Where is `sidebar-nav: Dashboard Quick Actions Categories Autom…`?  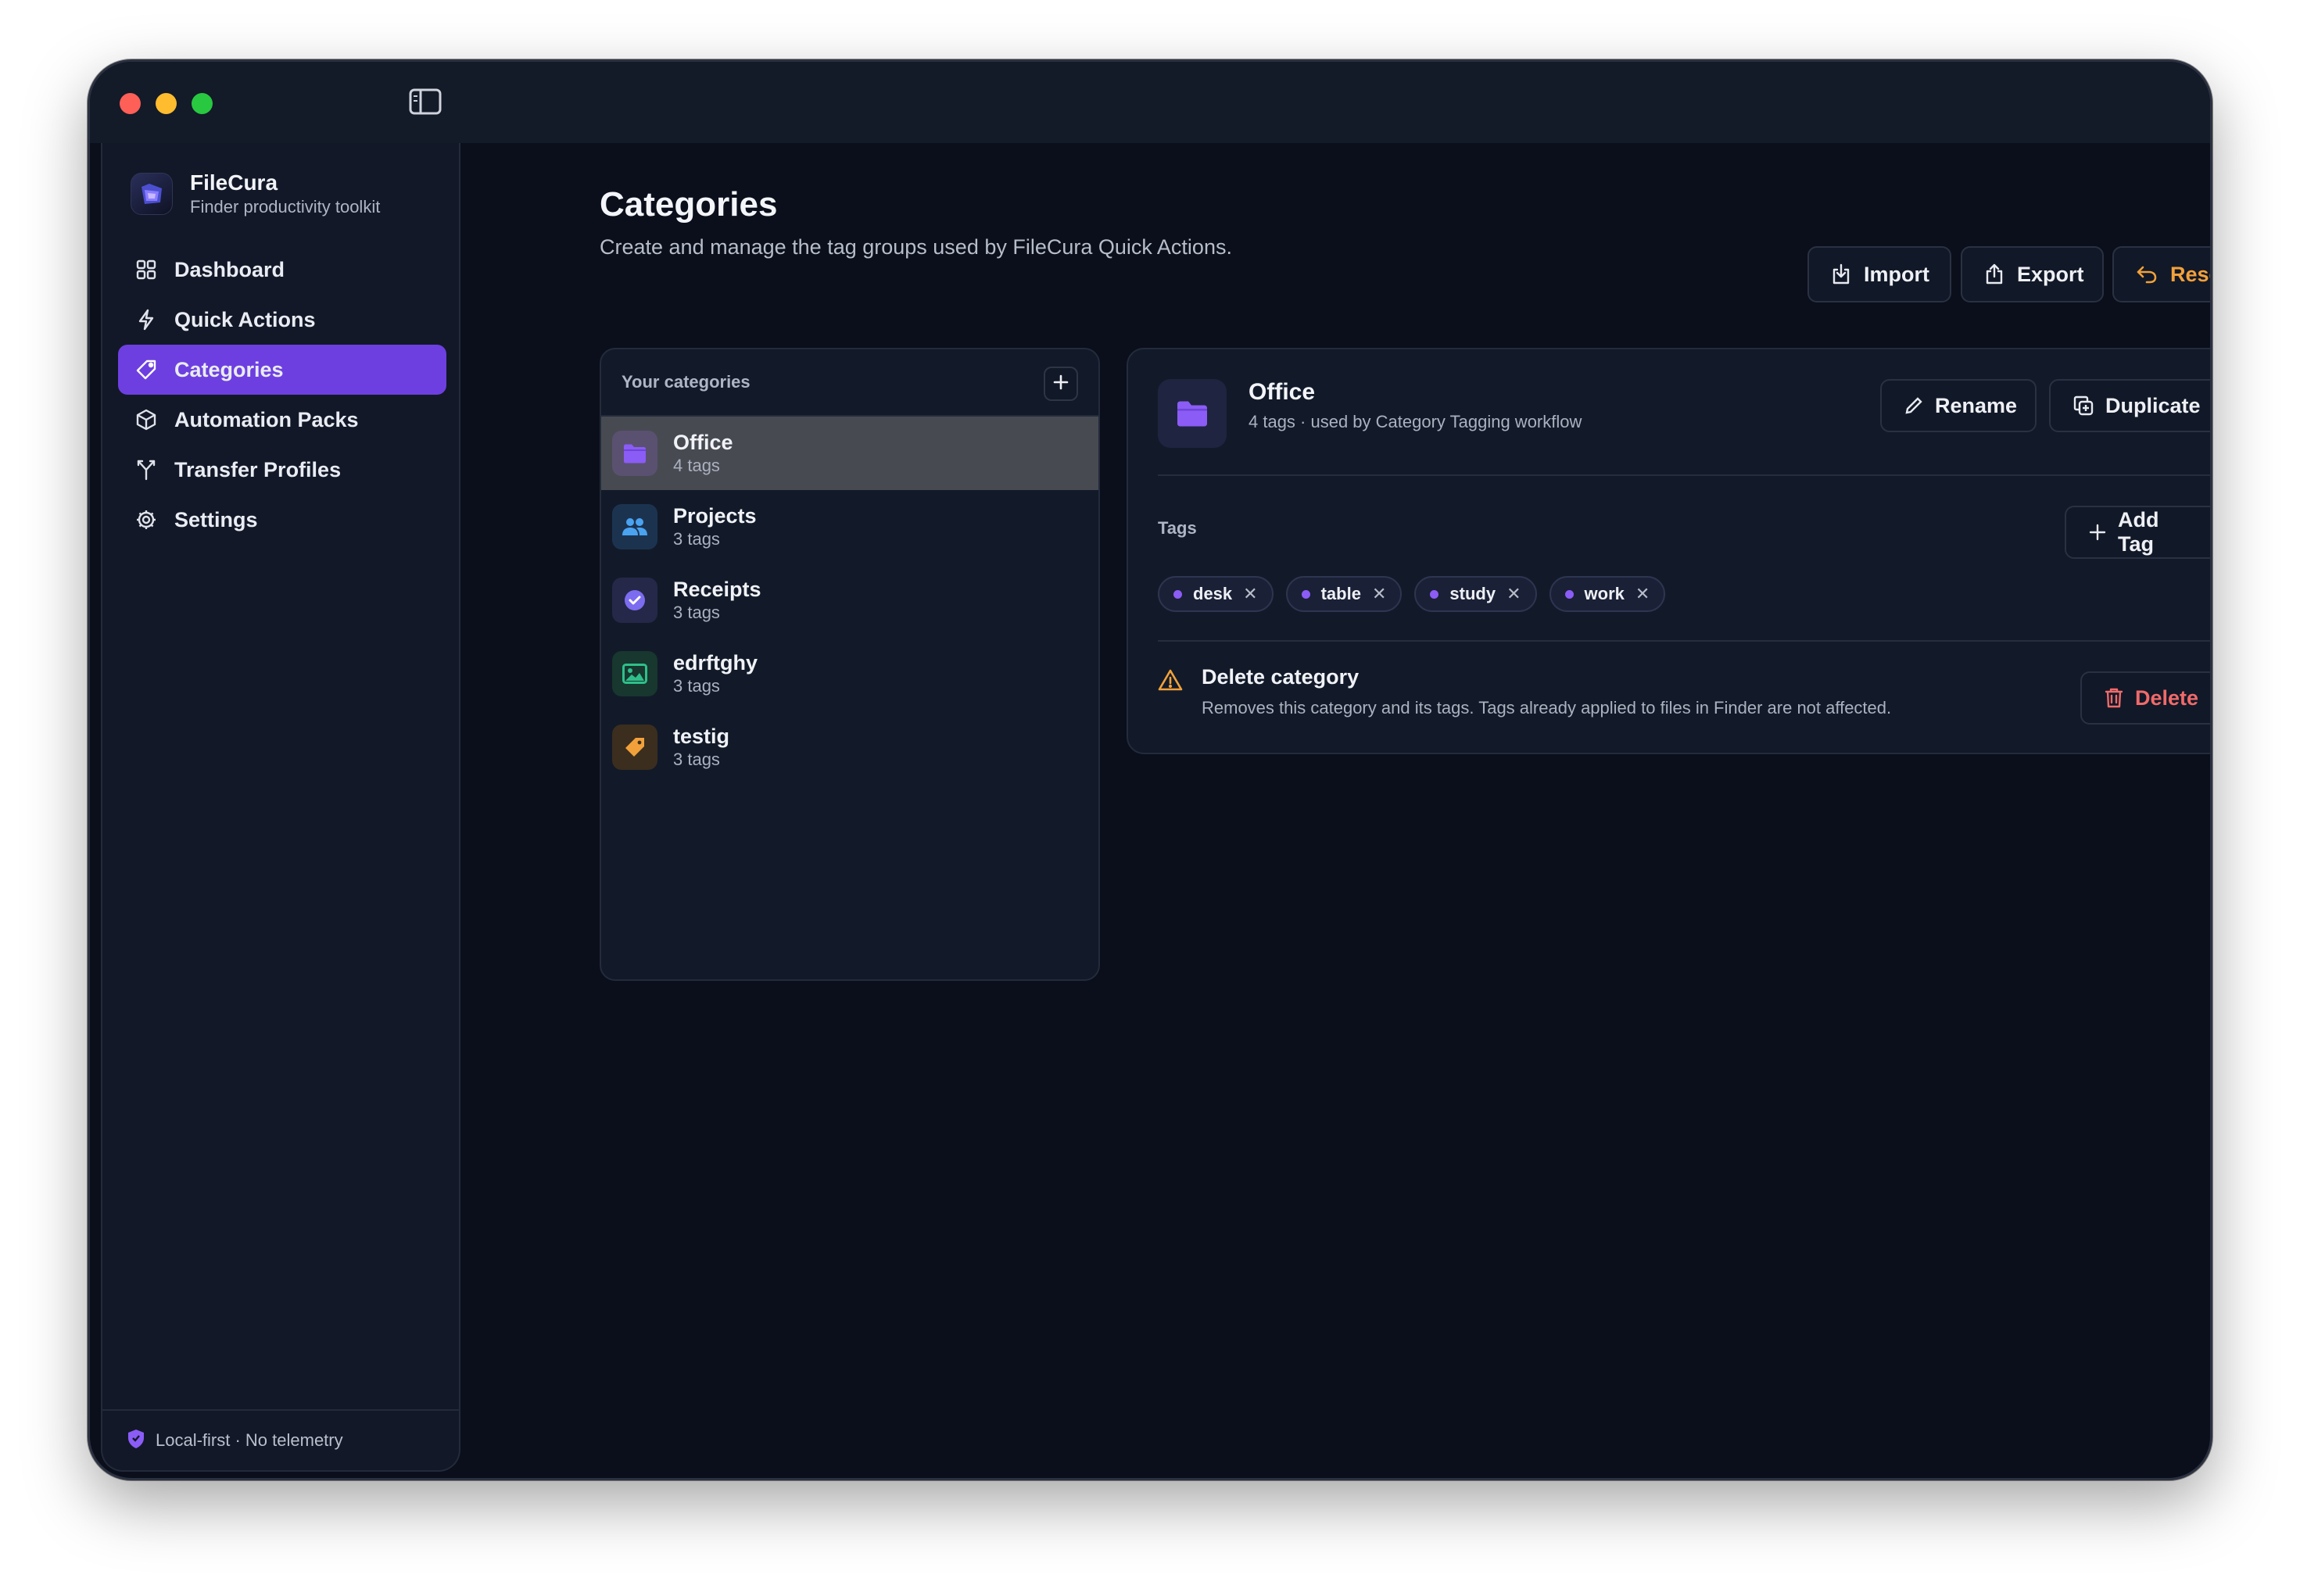
sidebar-nav: Dashboard Quick Actions Categories Autom… is located at coordinates (282, 395).